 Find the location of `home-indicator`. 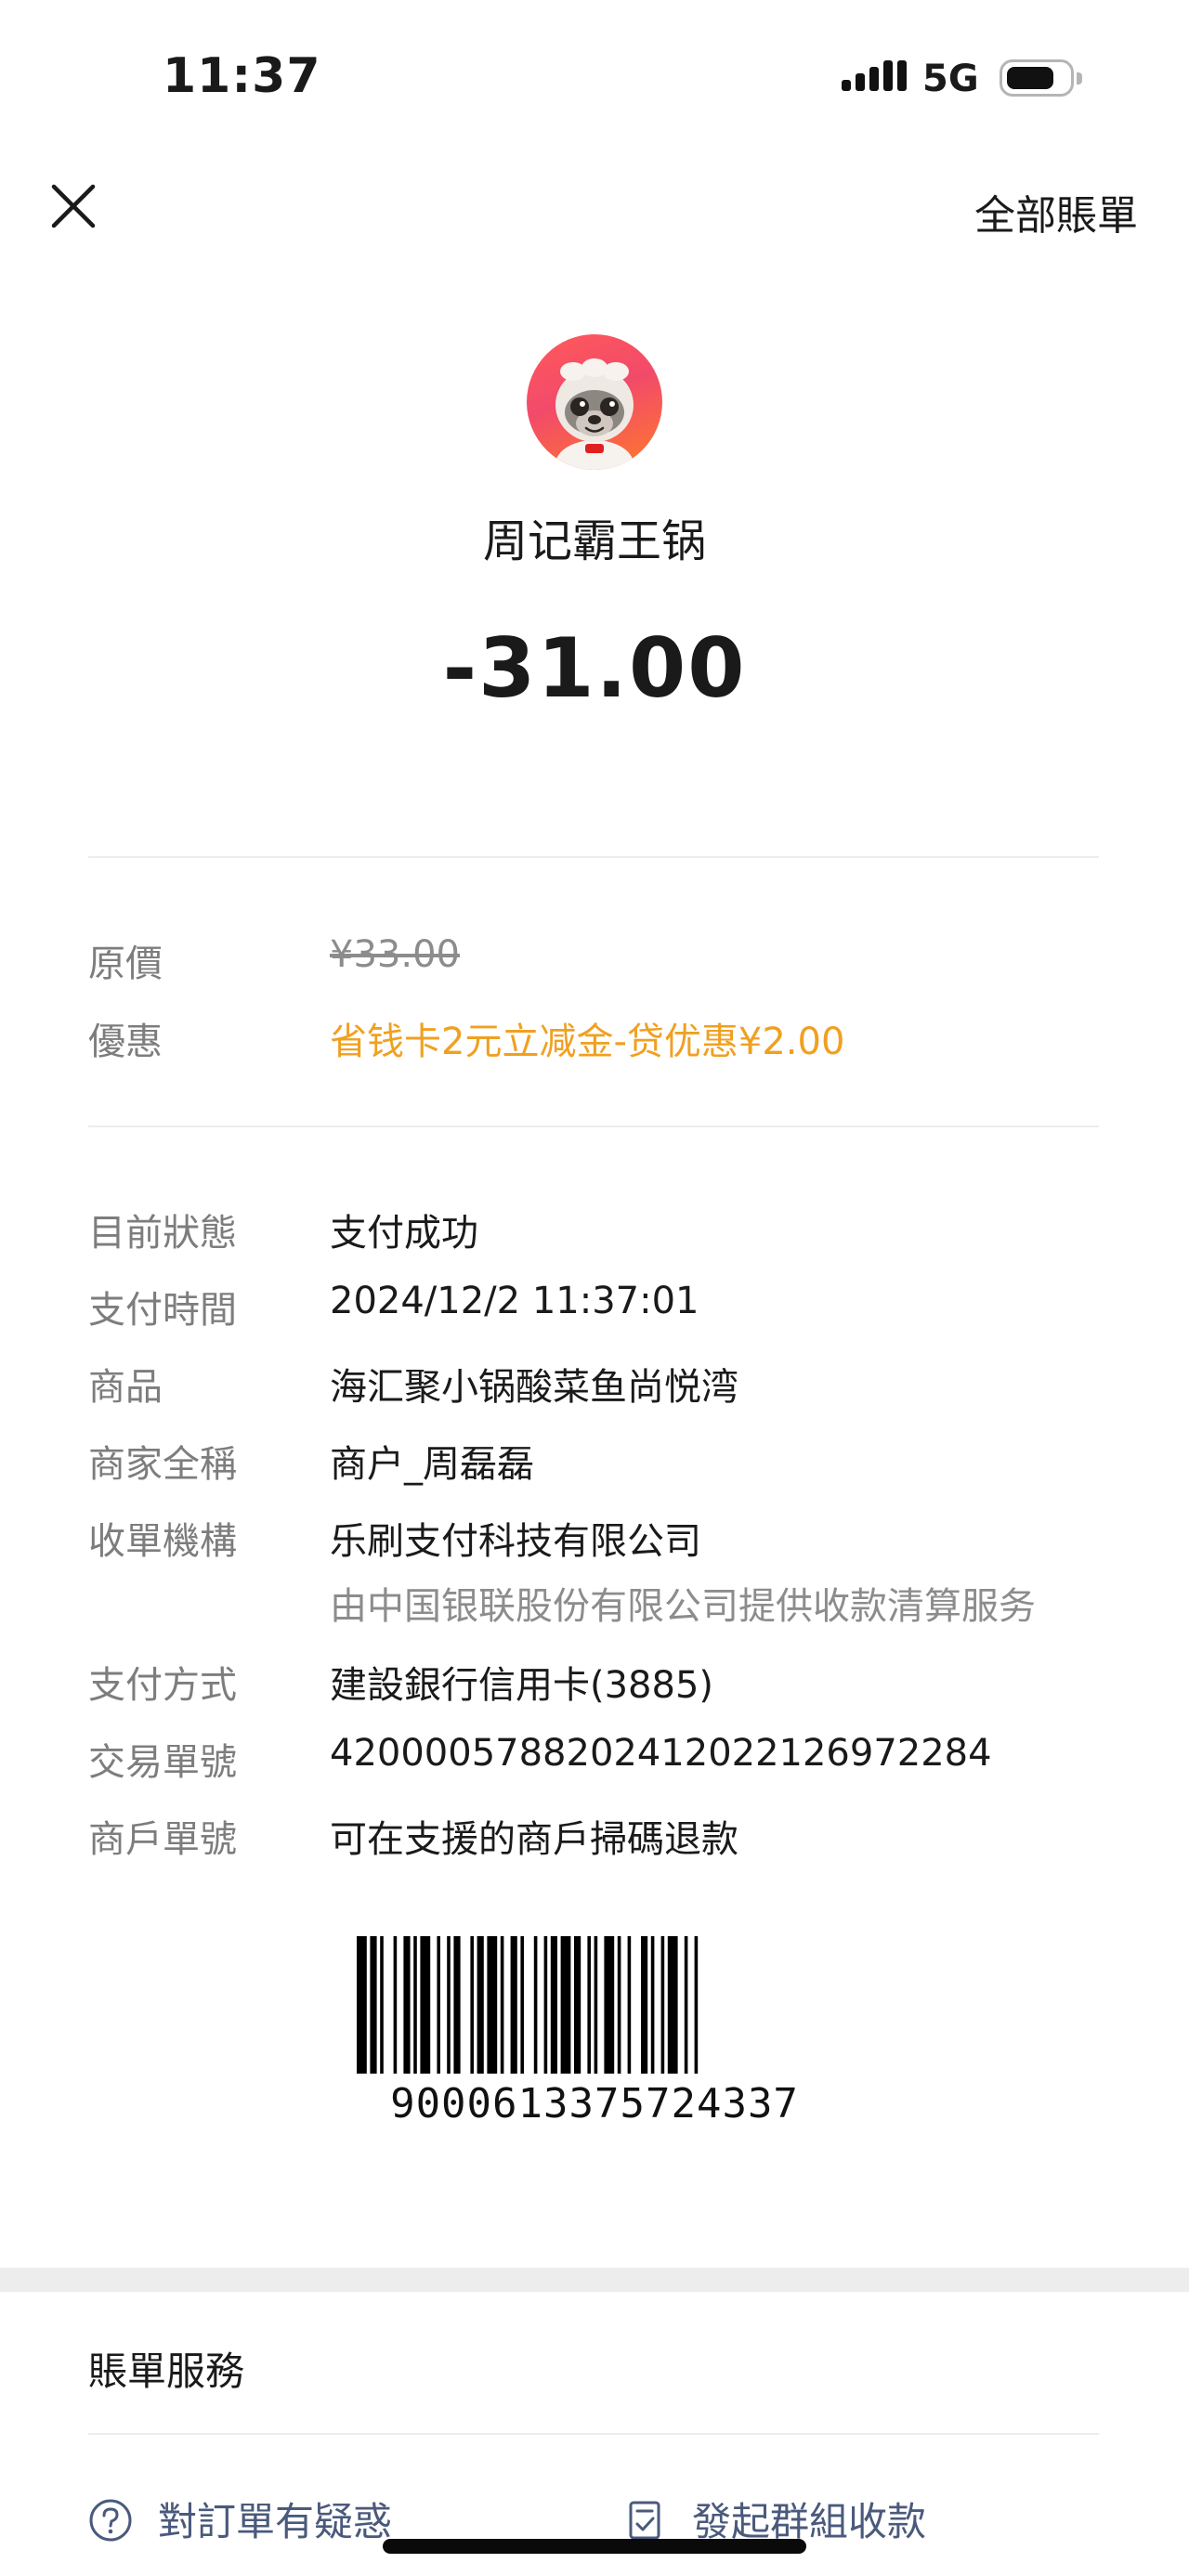

home-indicator is located at coordinates (594, 2546).